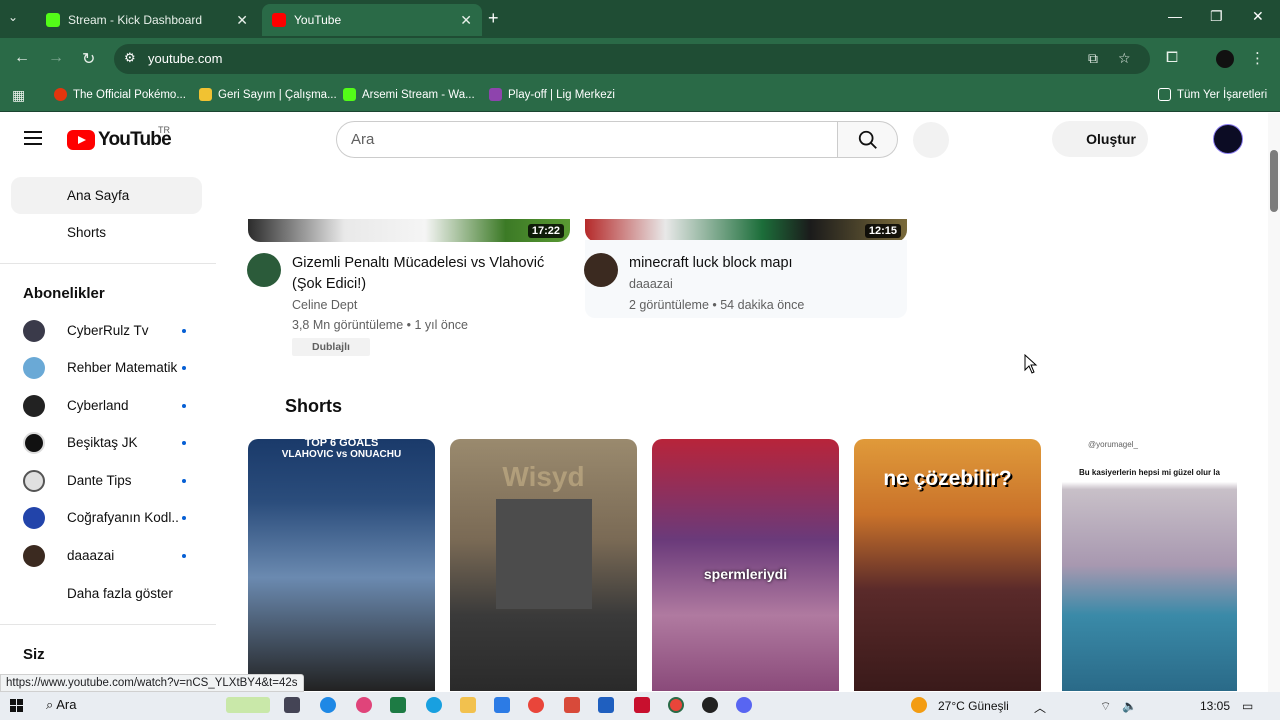 The height and width of the screenshot is (720, 1280). What do you see at coordinates (34, 654) in the screenshot?
I see `you-heading: Siz` at bounding box center [34, 654].